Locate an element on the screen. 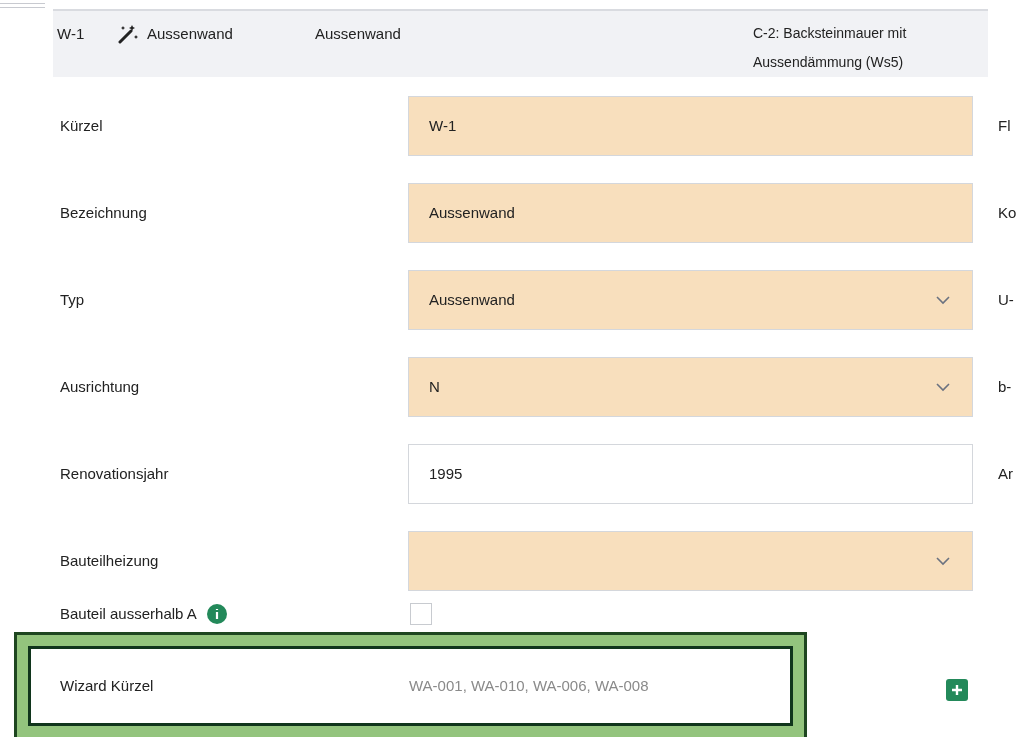  field-label: Ko is located at coordinates (1007, 212).